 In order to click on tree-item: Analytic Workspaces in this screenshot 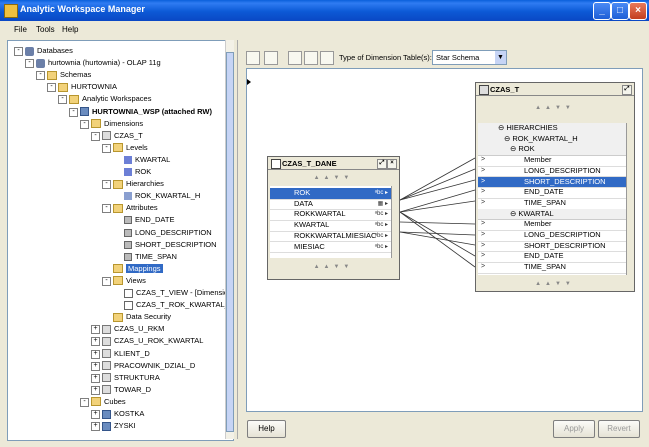, I will do `click(110, 99)`.